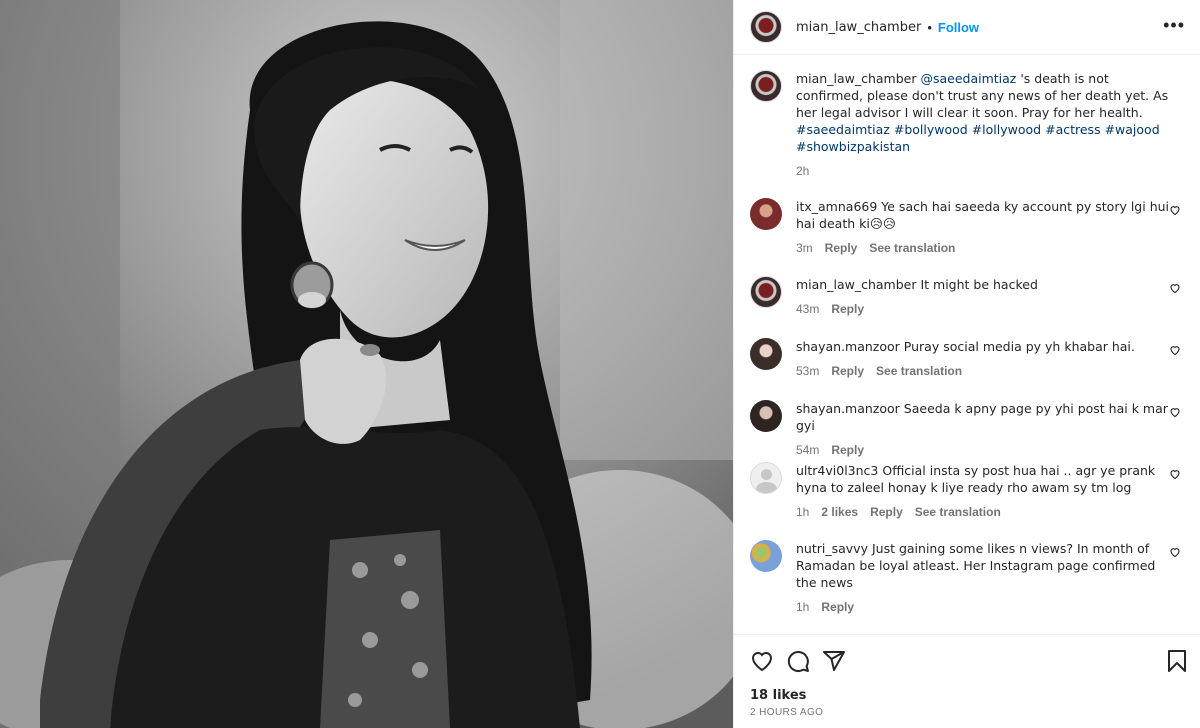 This screenshot has width=1200, height=728. What do you see at coordinates (856, 284) in the screenshot?
I see `comment-username: mian_law_chamber` at bounding box center [856, 284].